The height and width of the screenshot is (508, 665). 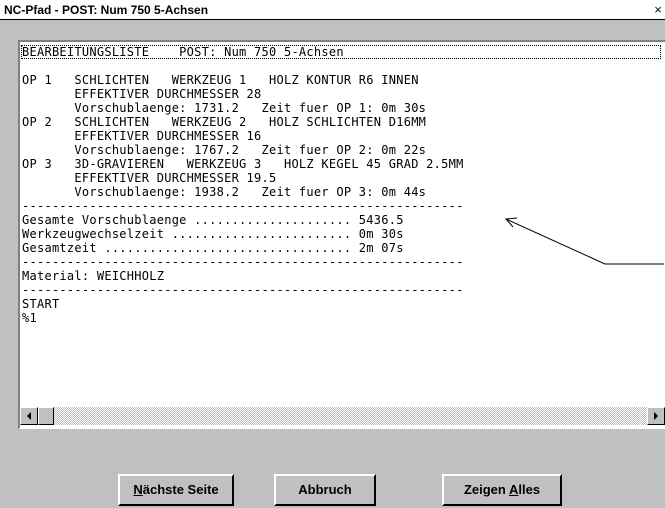 What do you see at coordinates (658, 9) in the screenshot?
I see `close-icon: ×` at bounding box center [658, 9].